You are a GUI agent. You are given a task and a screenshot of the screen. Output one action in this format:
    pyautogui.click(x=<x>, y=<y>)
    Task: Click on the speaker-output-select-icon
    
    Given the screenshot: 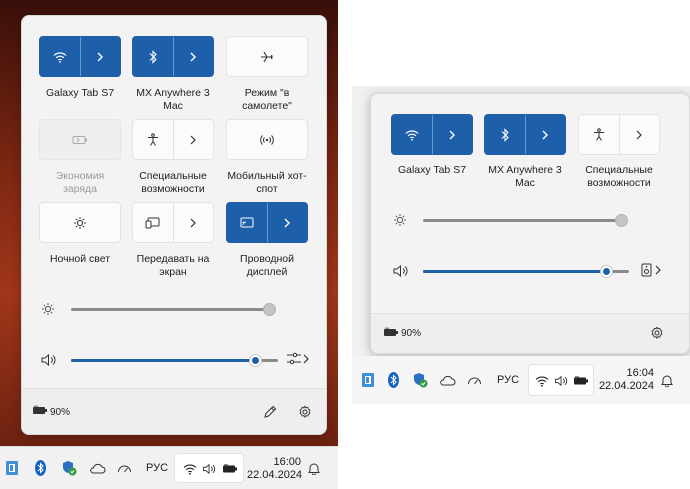 What is the action you would take?
    pyautogui.click(x=652, y=270)
    